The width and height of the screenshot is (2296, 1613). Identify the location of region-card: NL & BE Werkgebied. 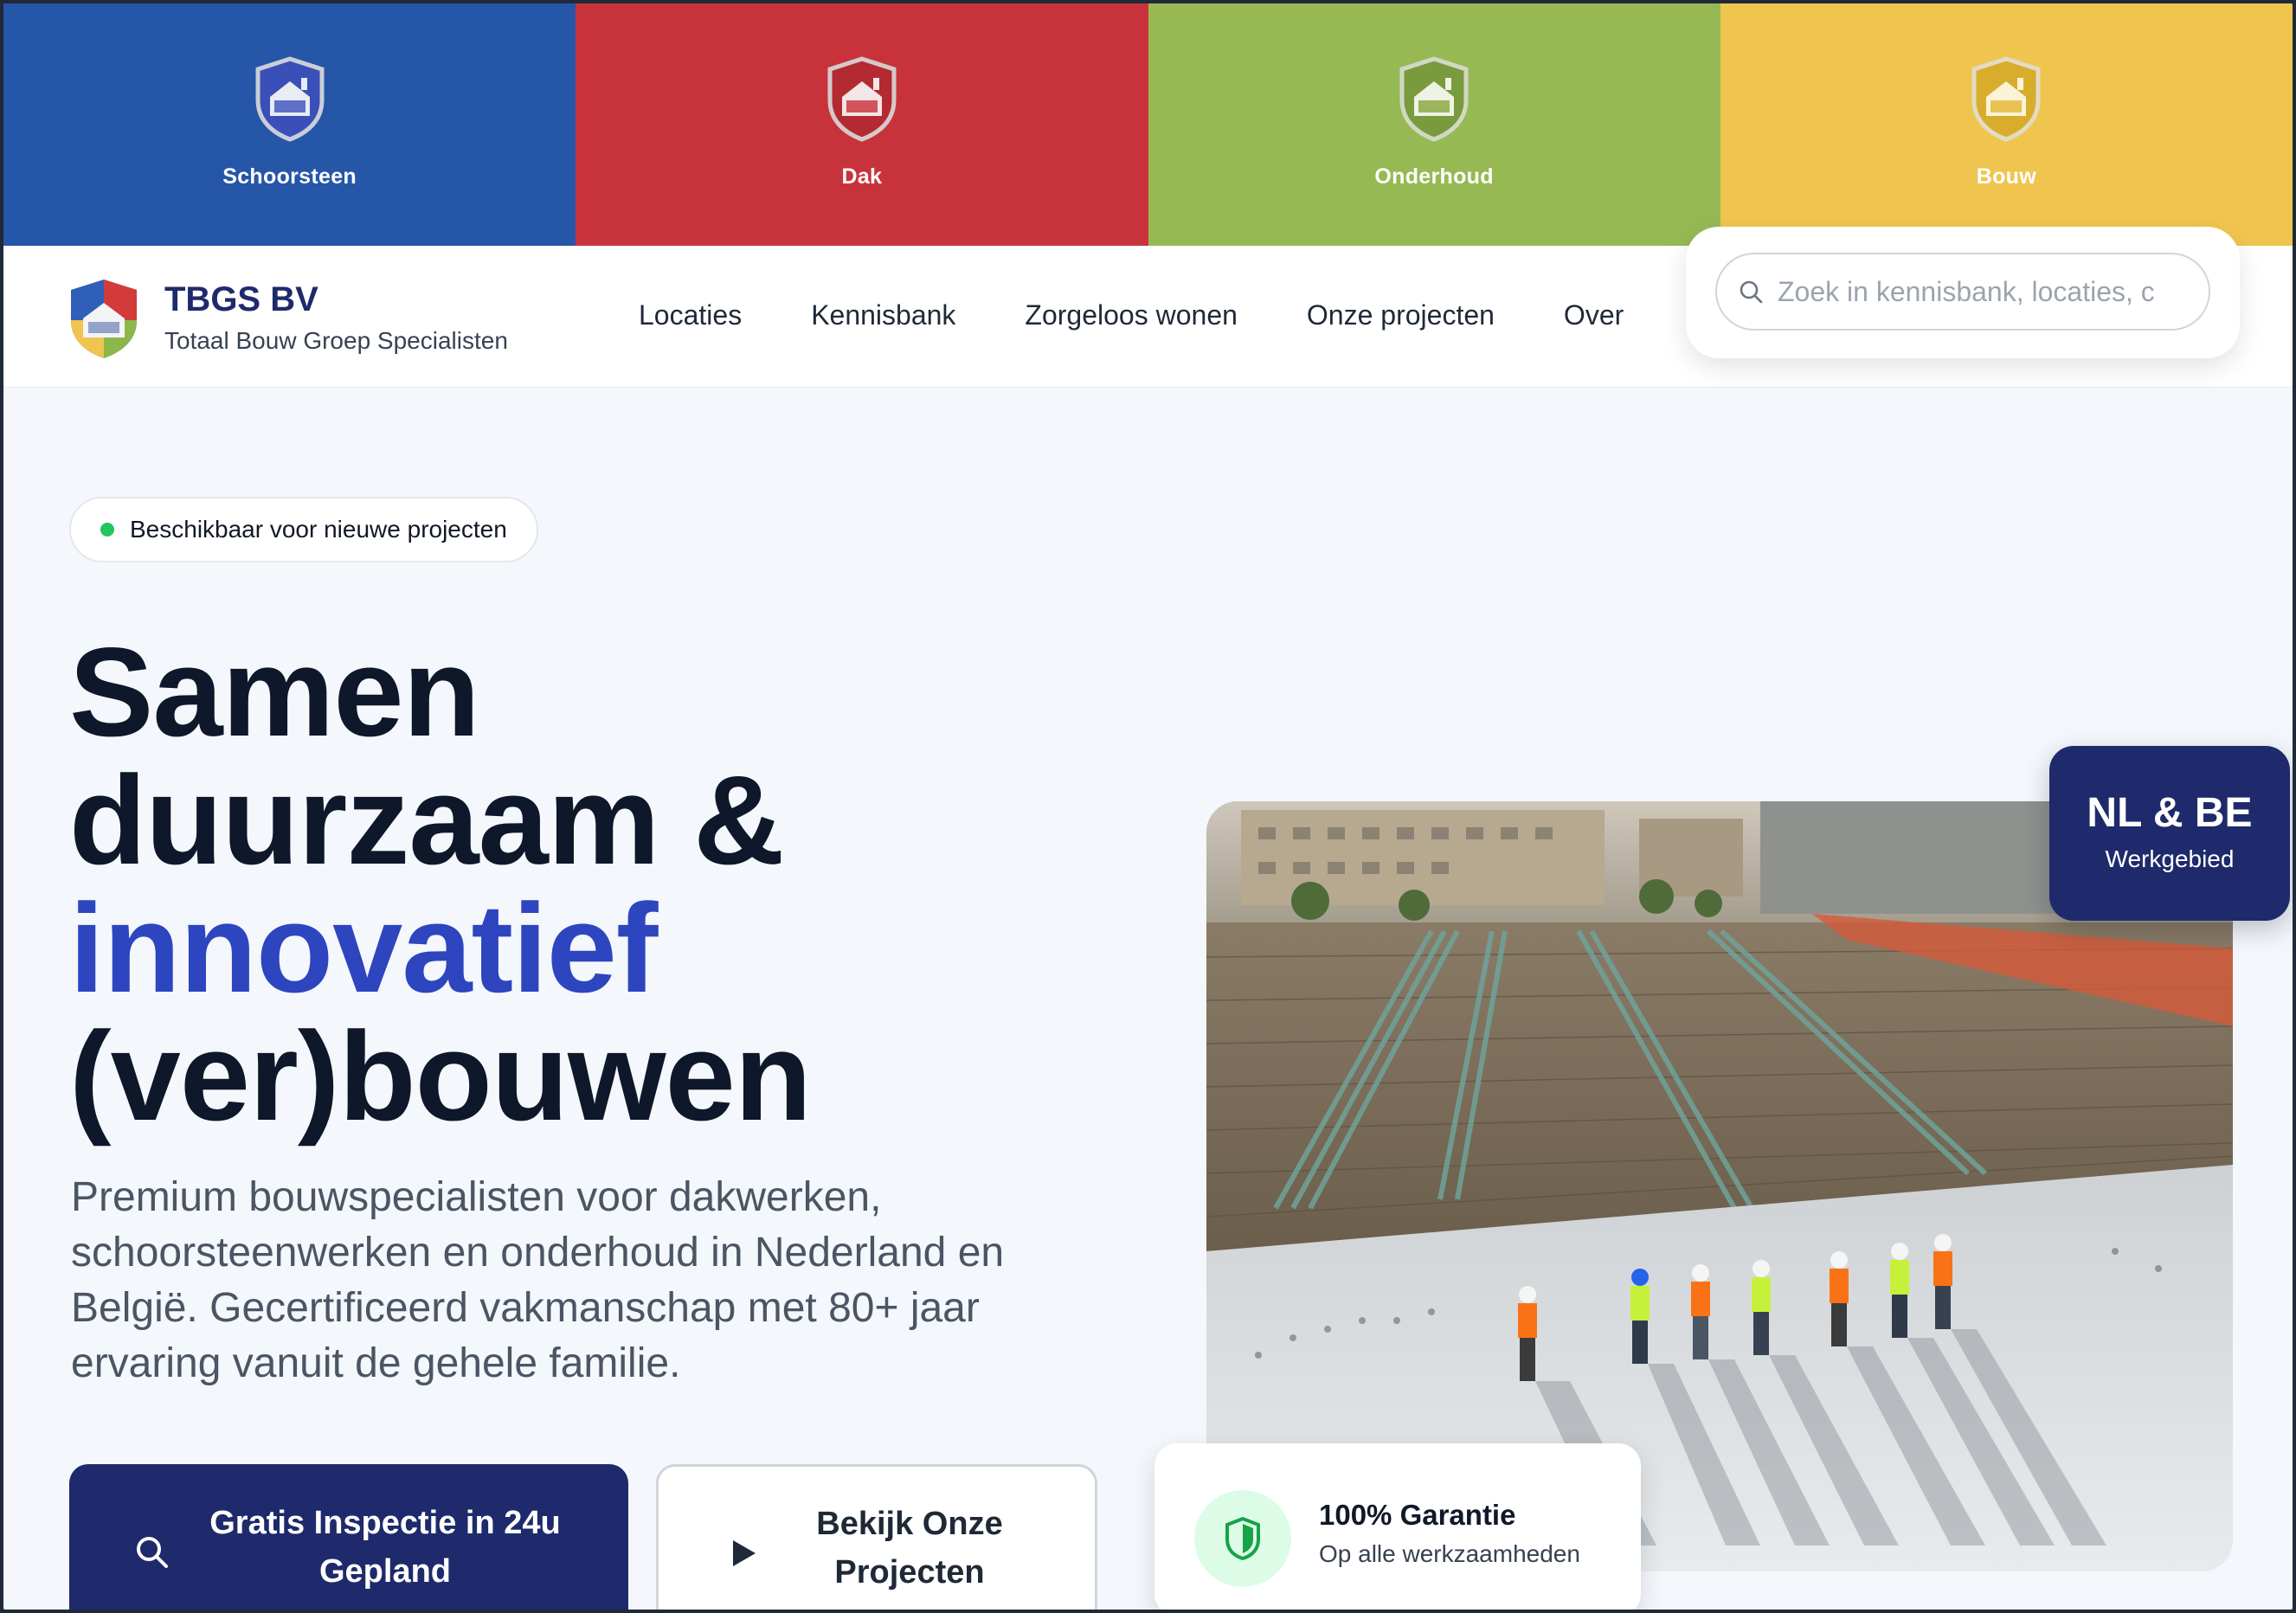
(2169, 833).